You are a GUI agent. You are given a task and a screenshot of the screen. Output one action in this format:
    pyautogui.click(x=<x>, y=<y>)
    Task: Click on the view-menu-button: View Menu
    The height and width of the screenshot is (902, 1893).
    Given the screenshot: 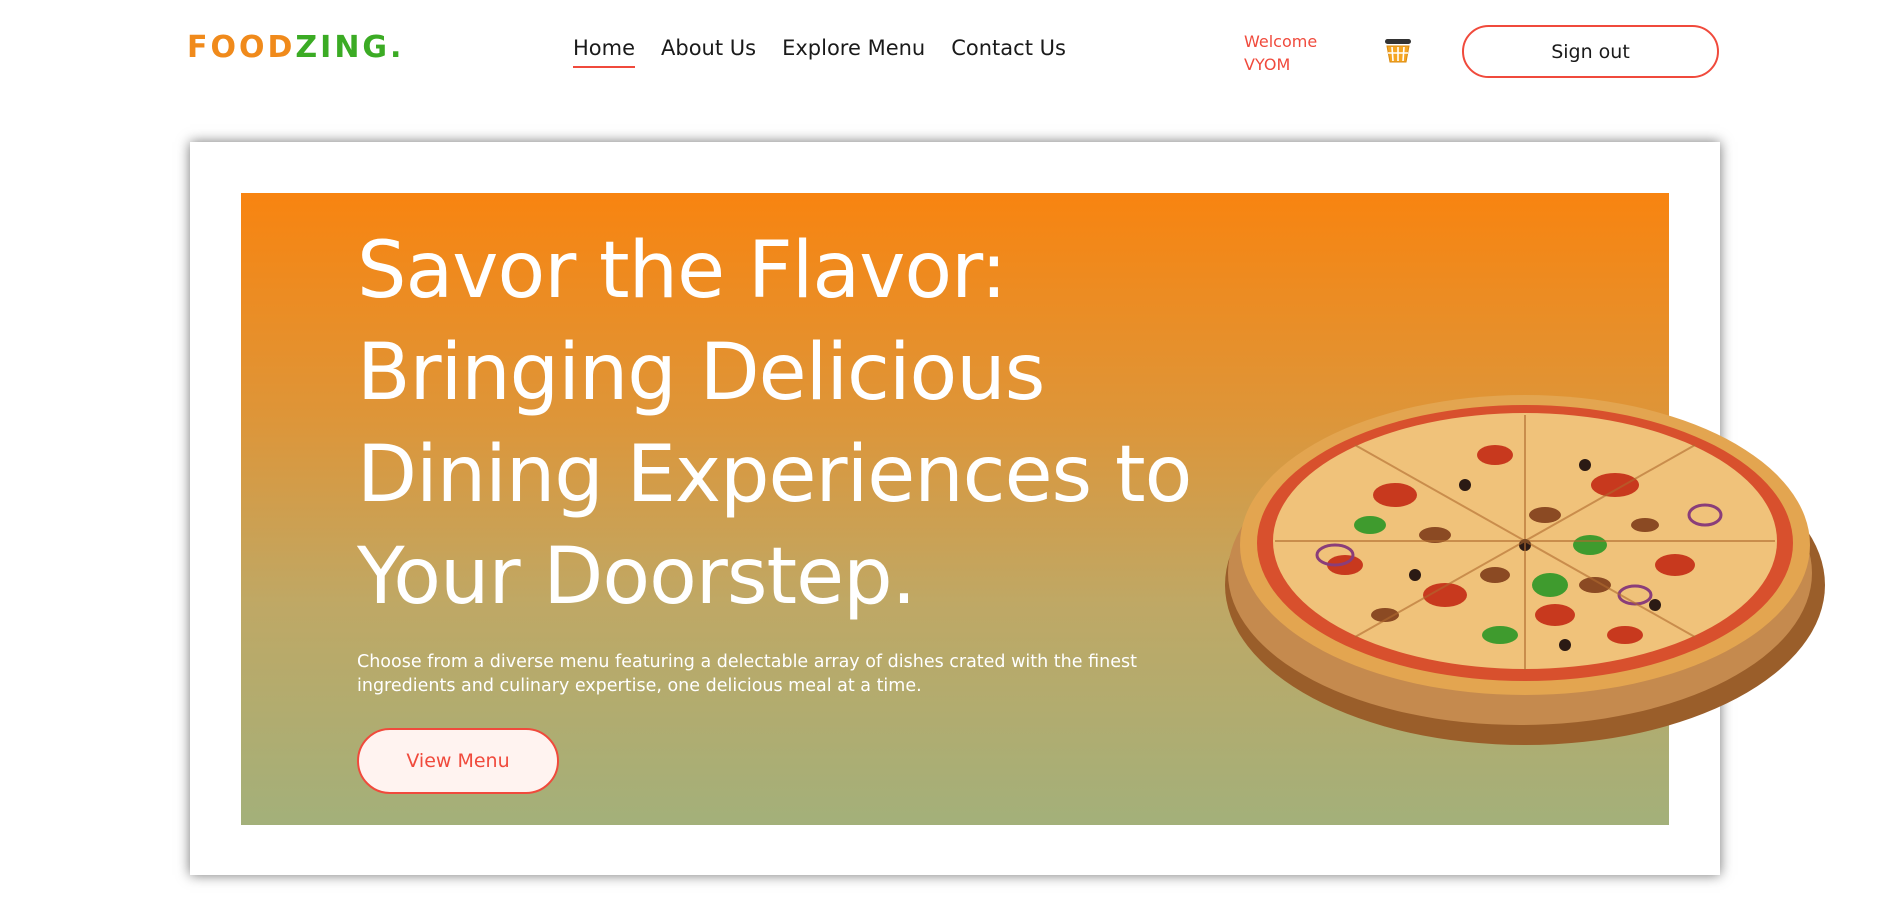 What is the action you would take?
    pyautogui.click(x=458, y=761)
    